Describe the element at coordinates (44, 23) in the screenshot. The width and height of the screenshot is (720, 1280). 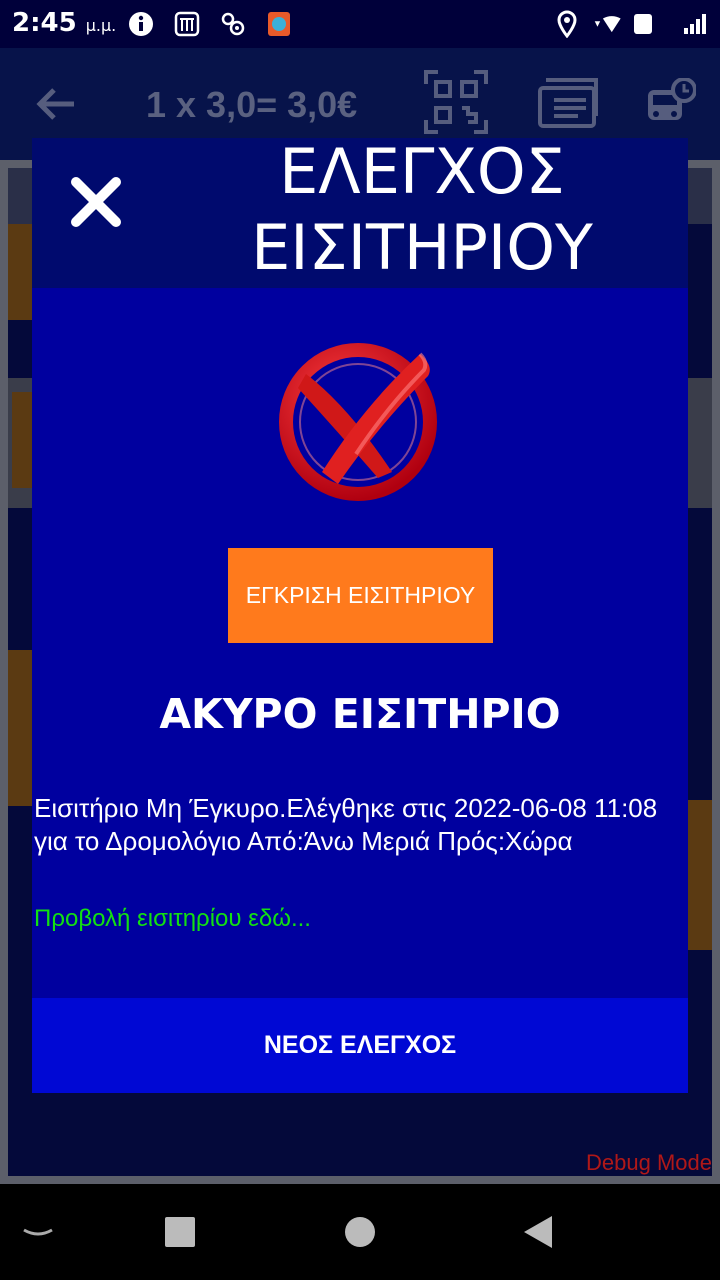
I see `clock-time: 2:45` at that location.